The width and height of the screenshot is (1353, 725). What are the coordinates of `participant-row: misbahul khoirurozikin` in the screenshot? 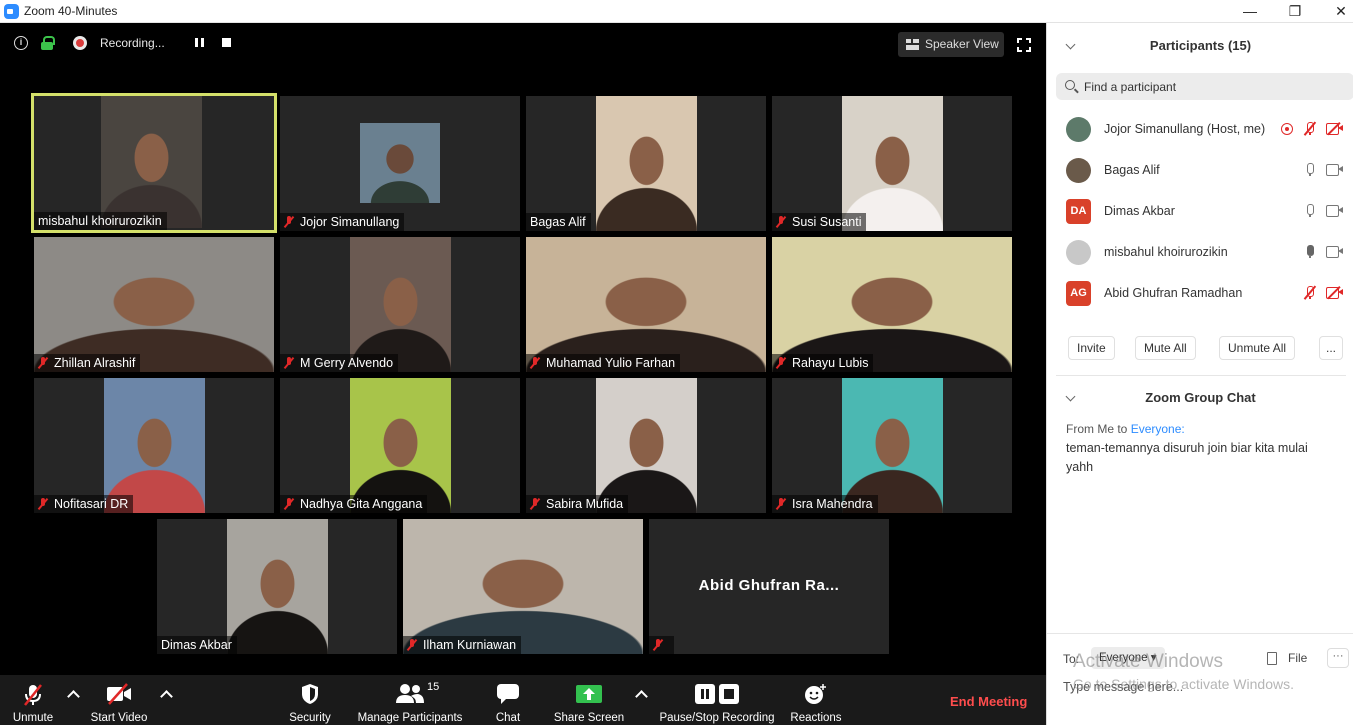 It's located at (1200, 252).